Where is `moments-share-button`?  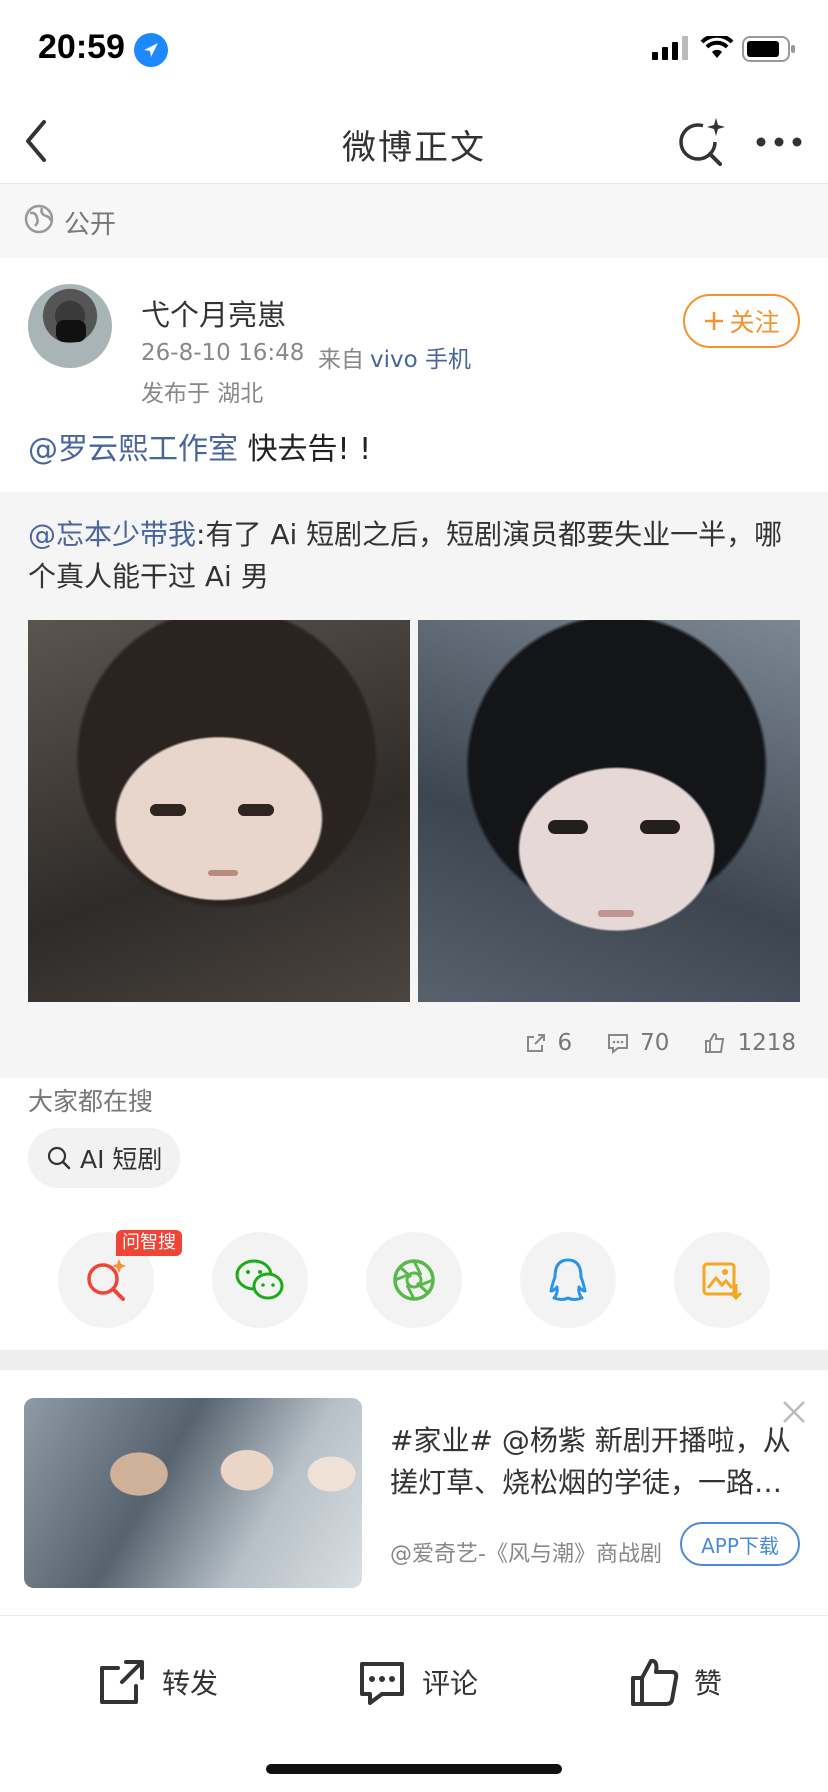 moments-share-button is located at coordinates (414, 1280).